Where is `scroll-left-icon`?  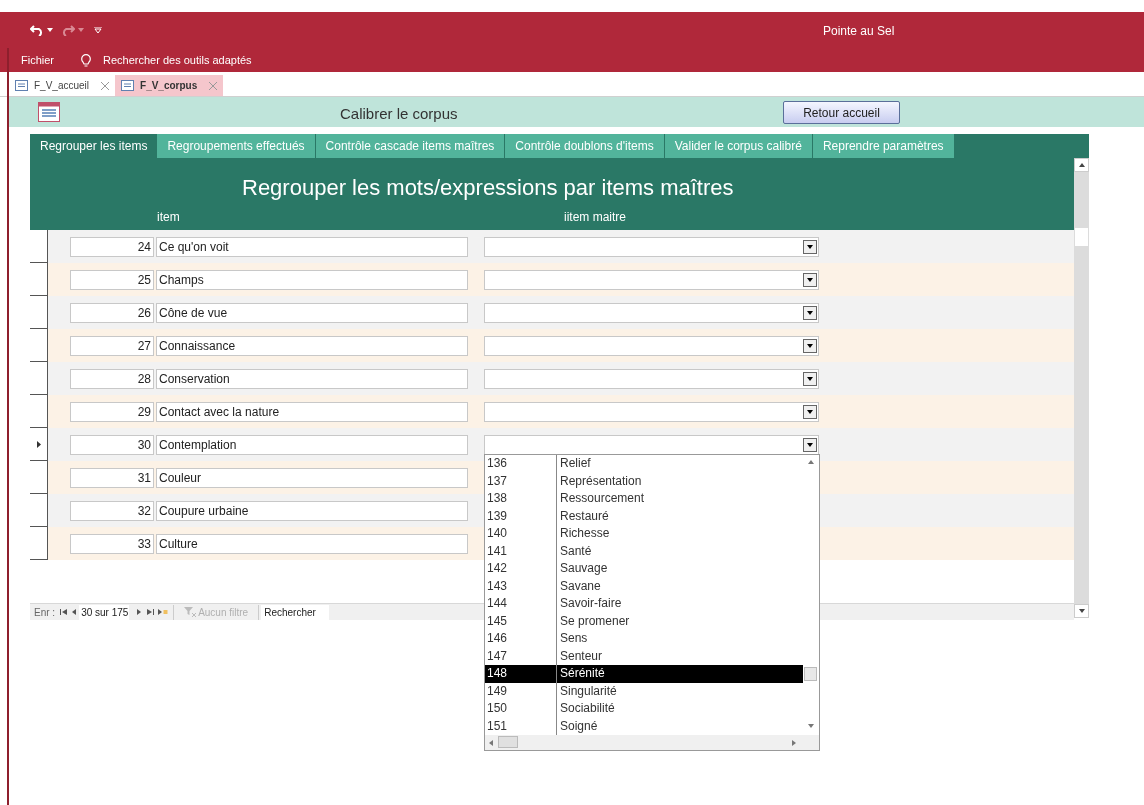
scroll-left-icon is located at coordinates (491, 743).